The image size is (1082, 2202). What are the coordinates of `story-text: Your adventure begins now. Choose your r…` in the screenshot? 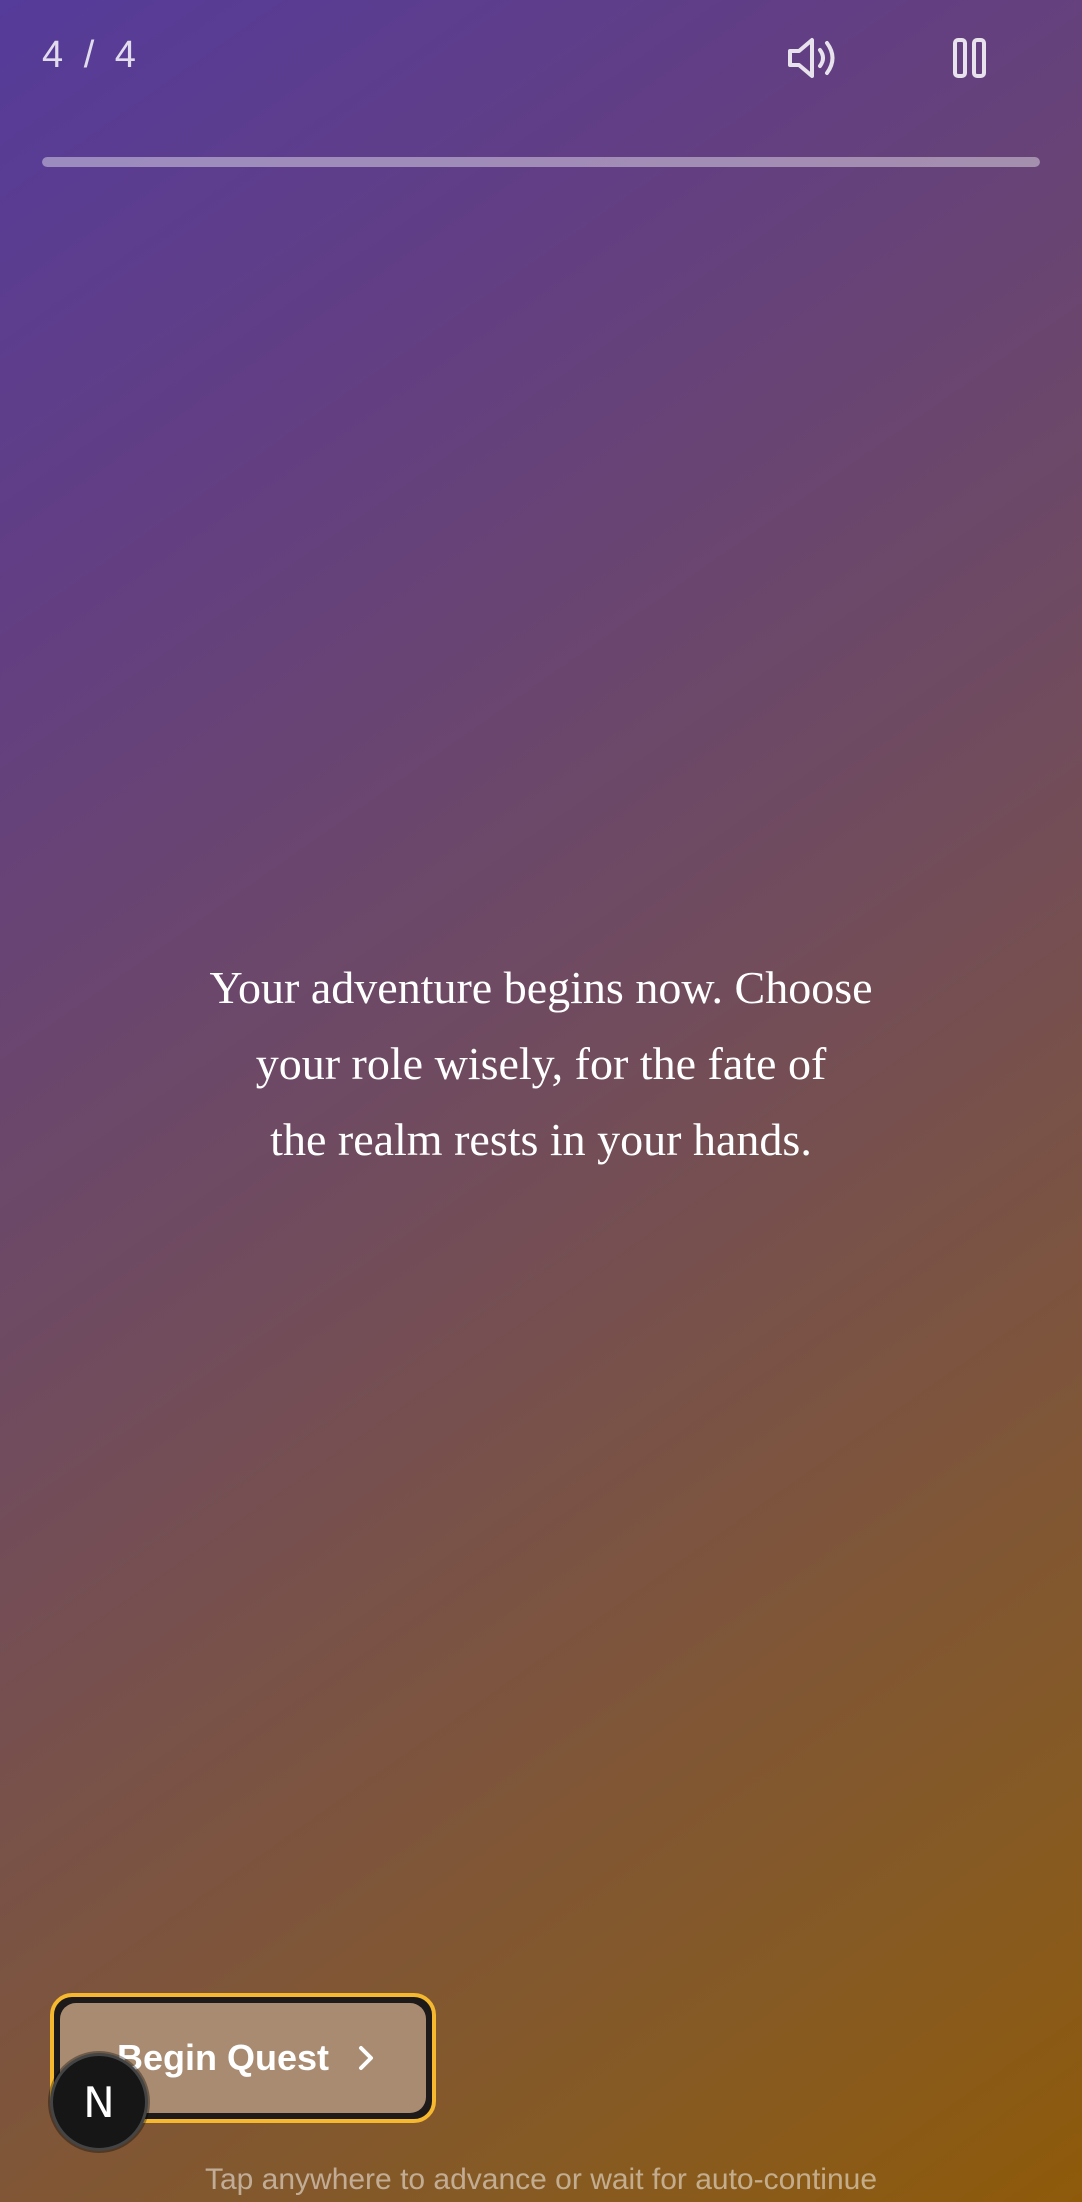 It's located at (541, 1064).